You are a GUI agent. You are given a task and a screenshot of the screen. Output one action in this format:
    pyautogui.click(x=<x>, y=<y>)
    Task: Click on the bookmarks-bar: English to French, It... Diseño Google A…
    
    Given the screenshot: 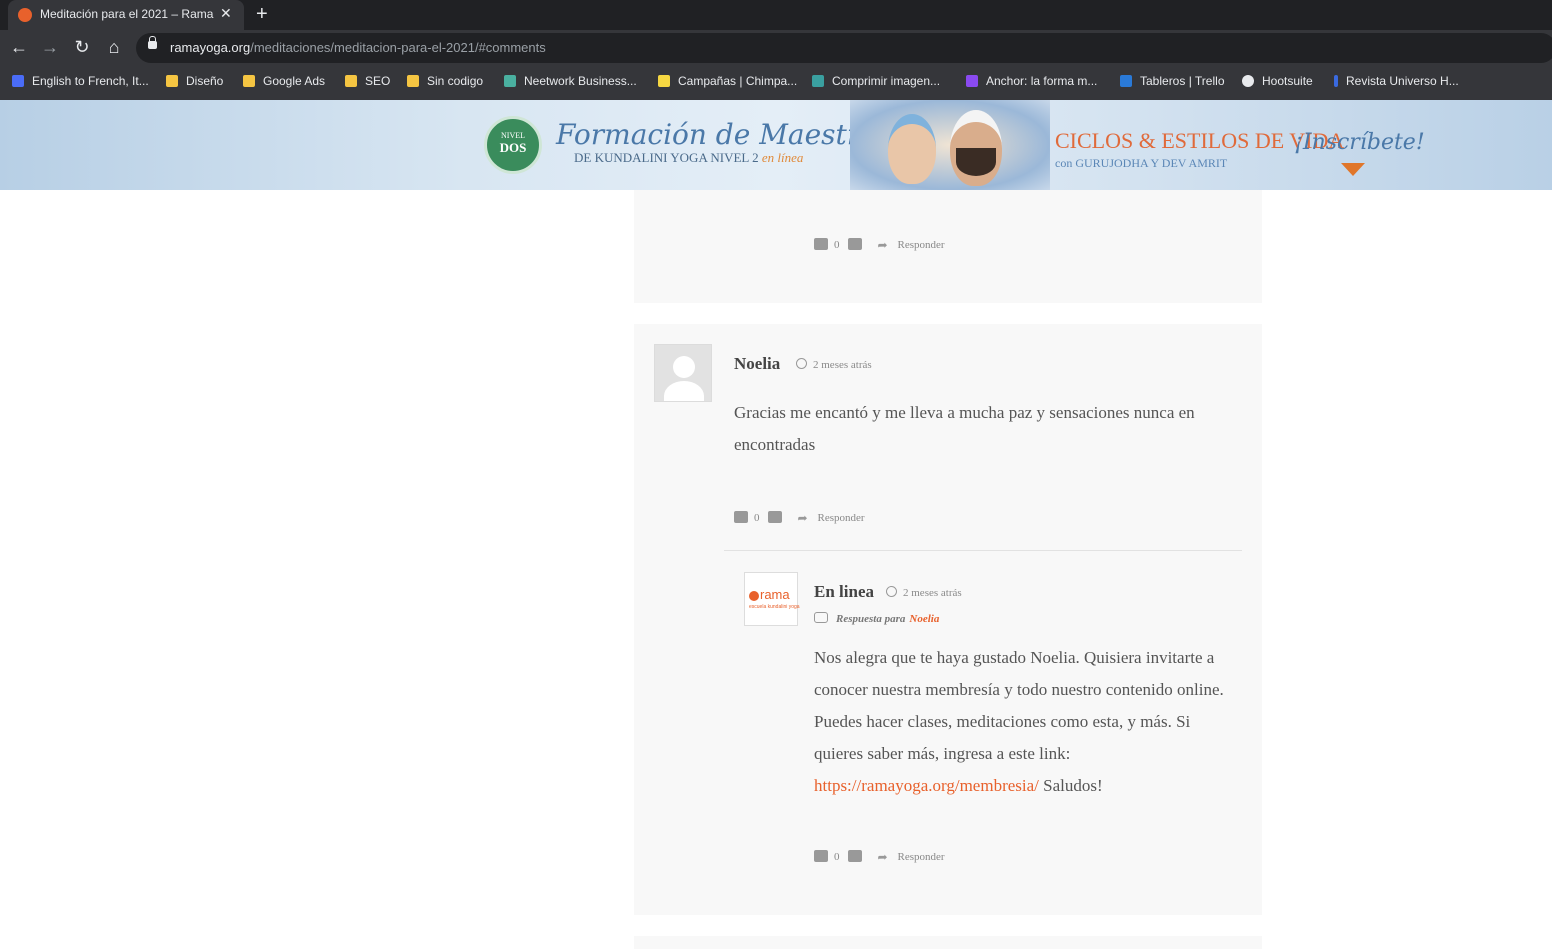 What is the action you would take?
    pyautogui.click(x=776, y=83)
    